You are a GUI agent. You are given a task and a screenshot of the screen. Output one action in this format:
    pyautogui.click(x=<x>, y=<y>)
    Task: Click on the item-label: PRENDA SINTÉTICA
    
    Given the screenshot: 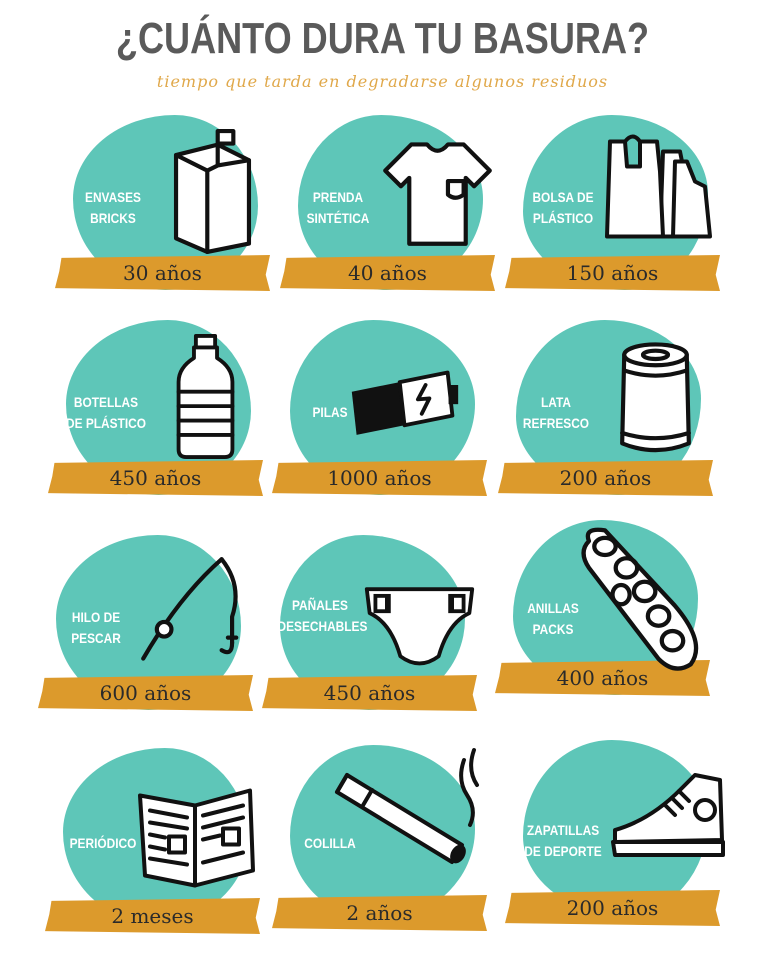 What is the action you would take?
    pyautogui.click(x=338, y=207)
    